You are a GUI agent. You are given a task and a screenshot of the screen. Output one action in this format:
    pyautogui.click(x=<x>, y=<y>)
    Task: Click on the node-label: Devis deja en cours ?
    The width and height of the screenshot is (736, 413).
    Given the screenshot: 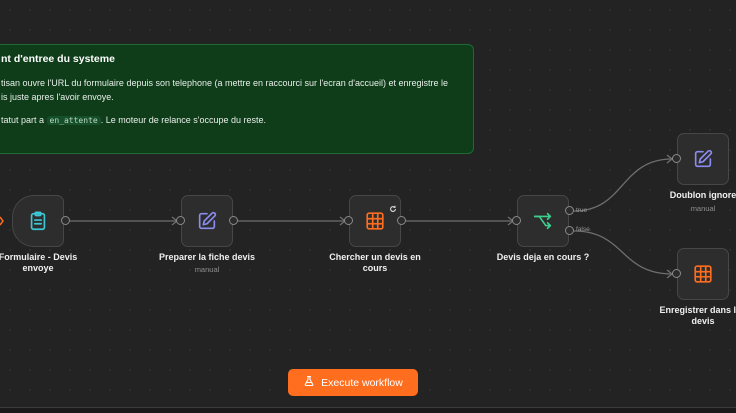 What is the action you would take?
    pyautogui.click(x=543, y=257)
    